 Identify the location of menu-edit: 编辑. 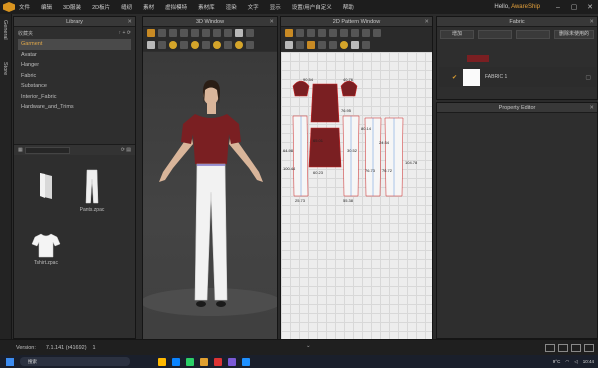
(46, 7).